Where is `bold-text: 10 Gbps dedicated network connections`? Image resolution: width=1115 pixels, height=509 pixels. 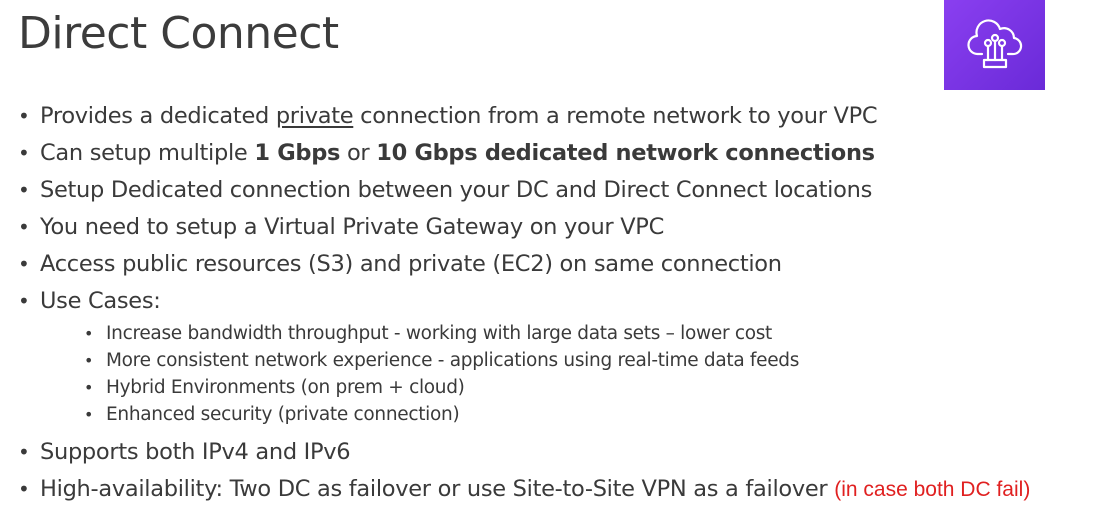 bold-text: 10 Gbps dedicated network connections is located at coordinates (625, 153).